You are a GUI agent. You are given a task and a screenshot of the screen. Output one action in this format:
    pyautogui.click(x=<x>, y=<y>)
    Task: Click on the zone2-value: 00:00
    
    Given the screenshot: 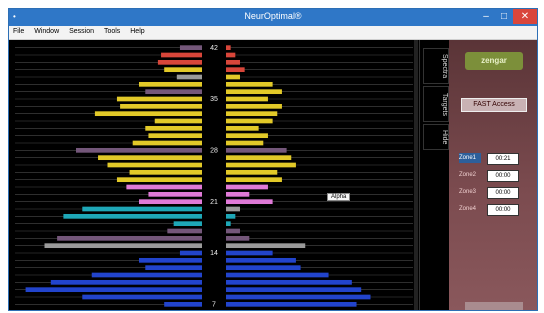 What is the action you would take?
    pyautogui.click(x=503, y=176)
    